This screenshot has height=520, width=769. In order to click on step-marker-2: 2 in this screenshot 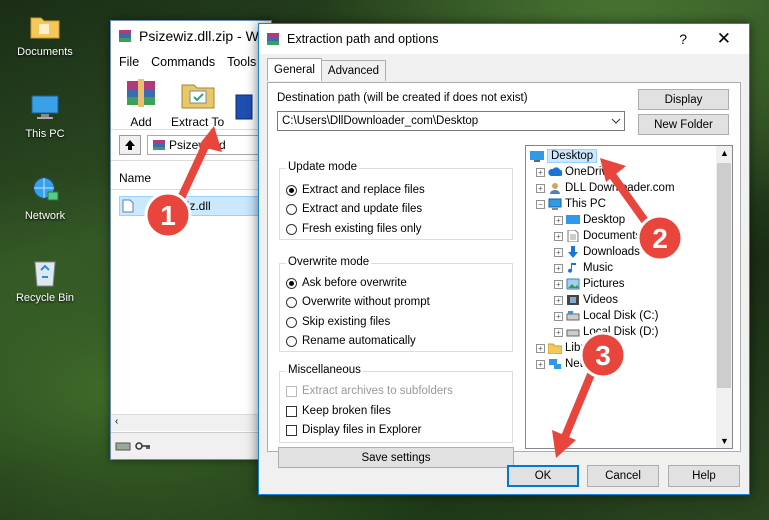, I will do `click(660, 238)`.